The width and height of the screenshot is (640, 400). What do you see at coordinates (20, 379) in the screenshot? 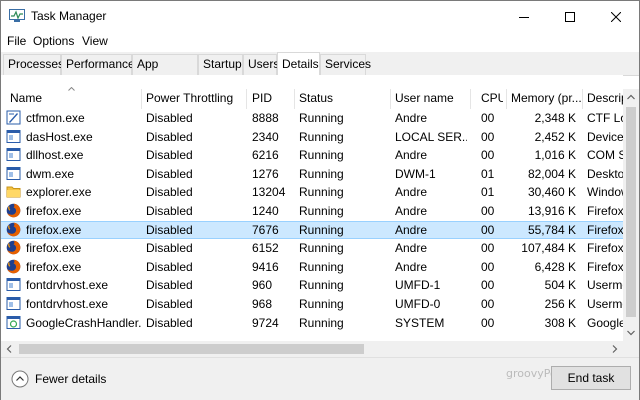
I see `collapse-chevron-icon` at bounding box center [20, 379].